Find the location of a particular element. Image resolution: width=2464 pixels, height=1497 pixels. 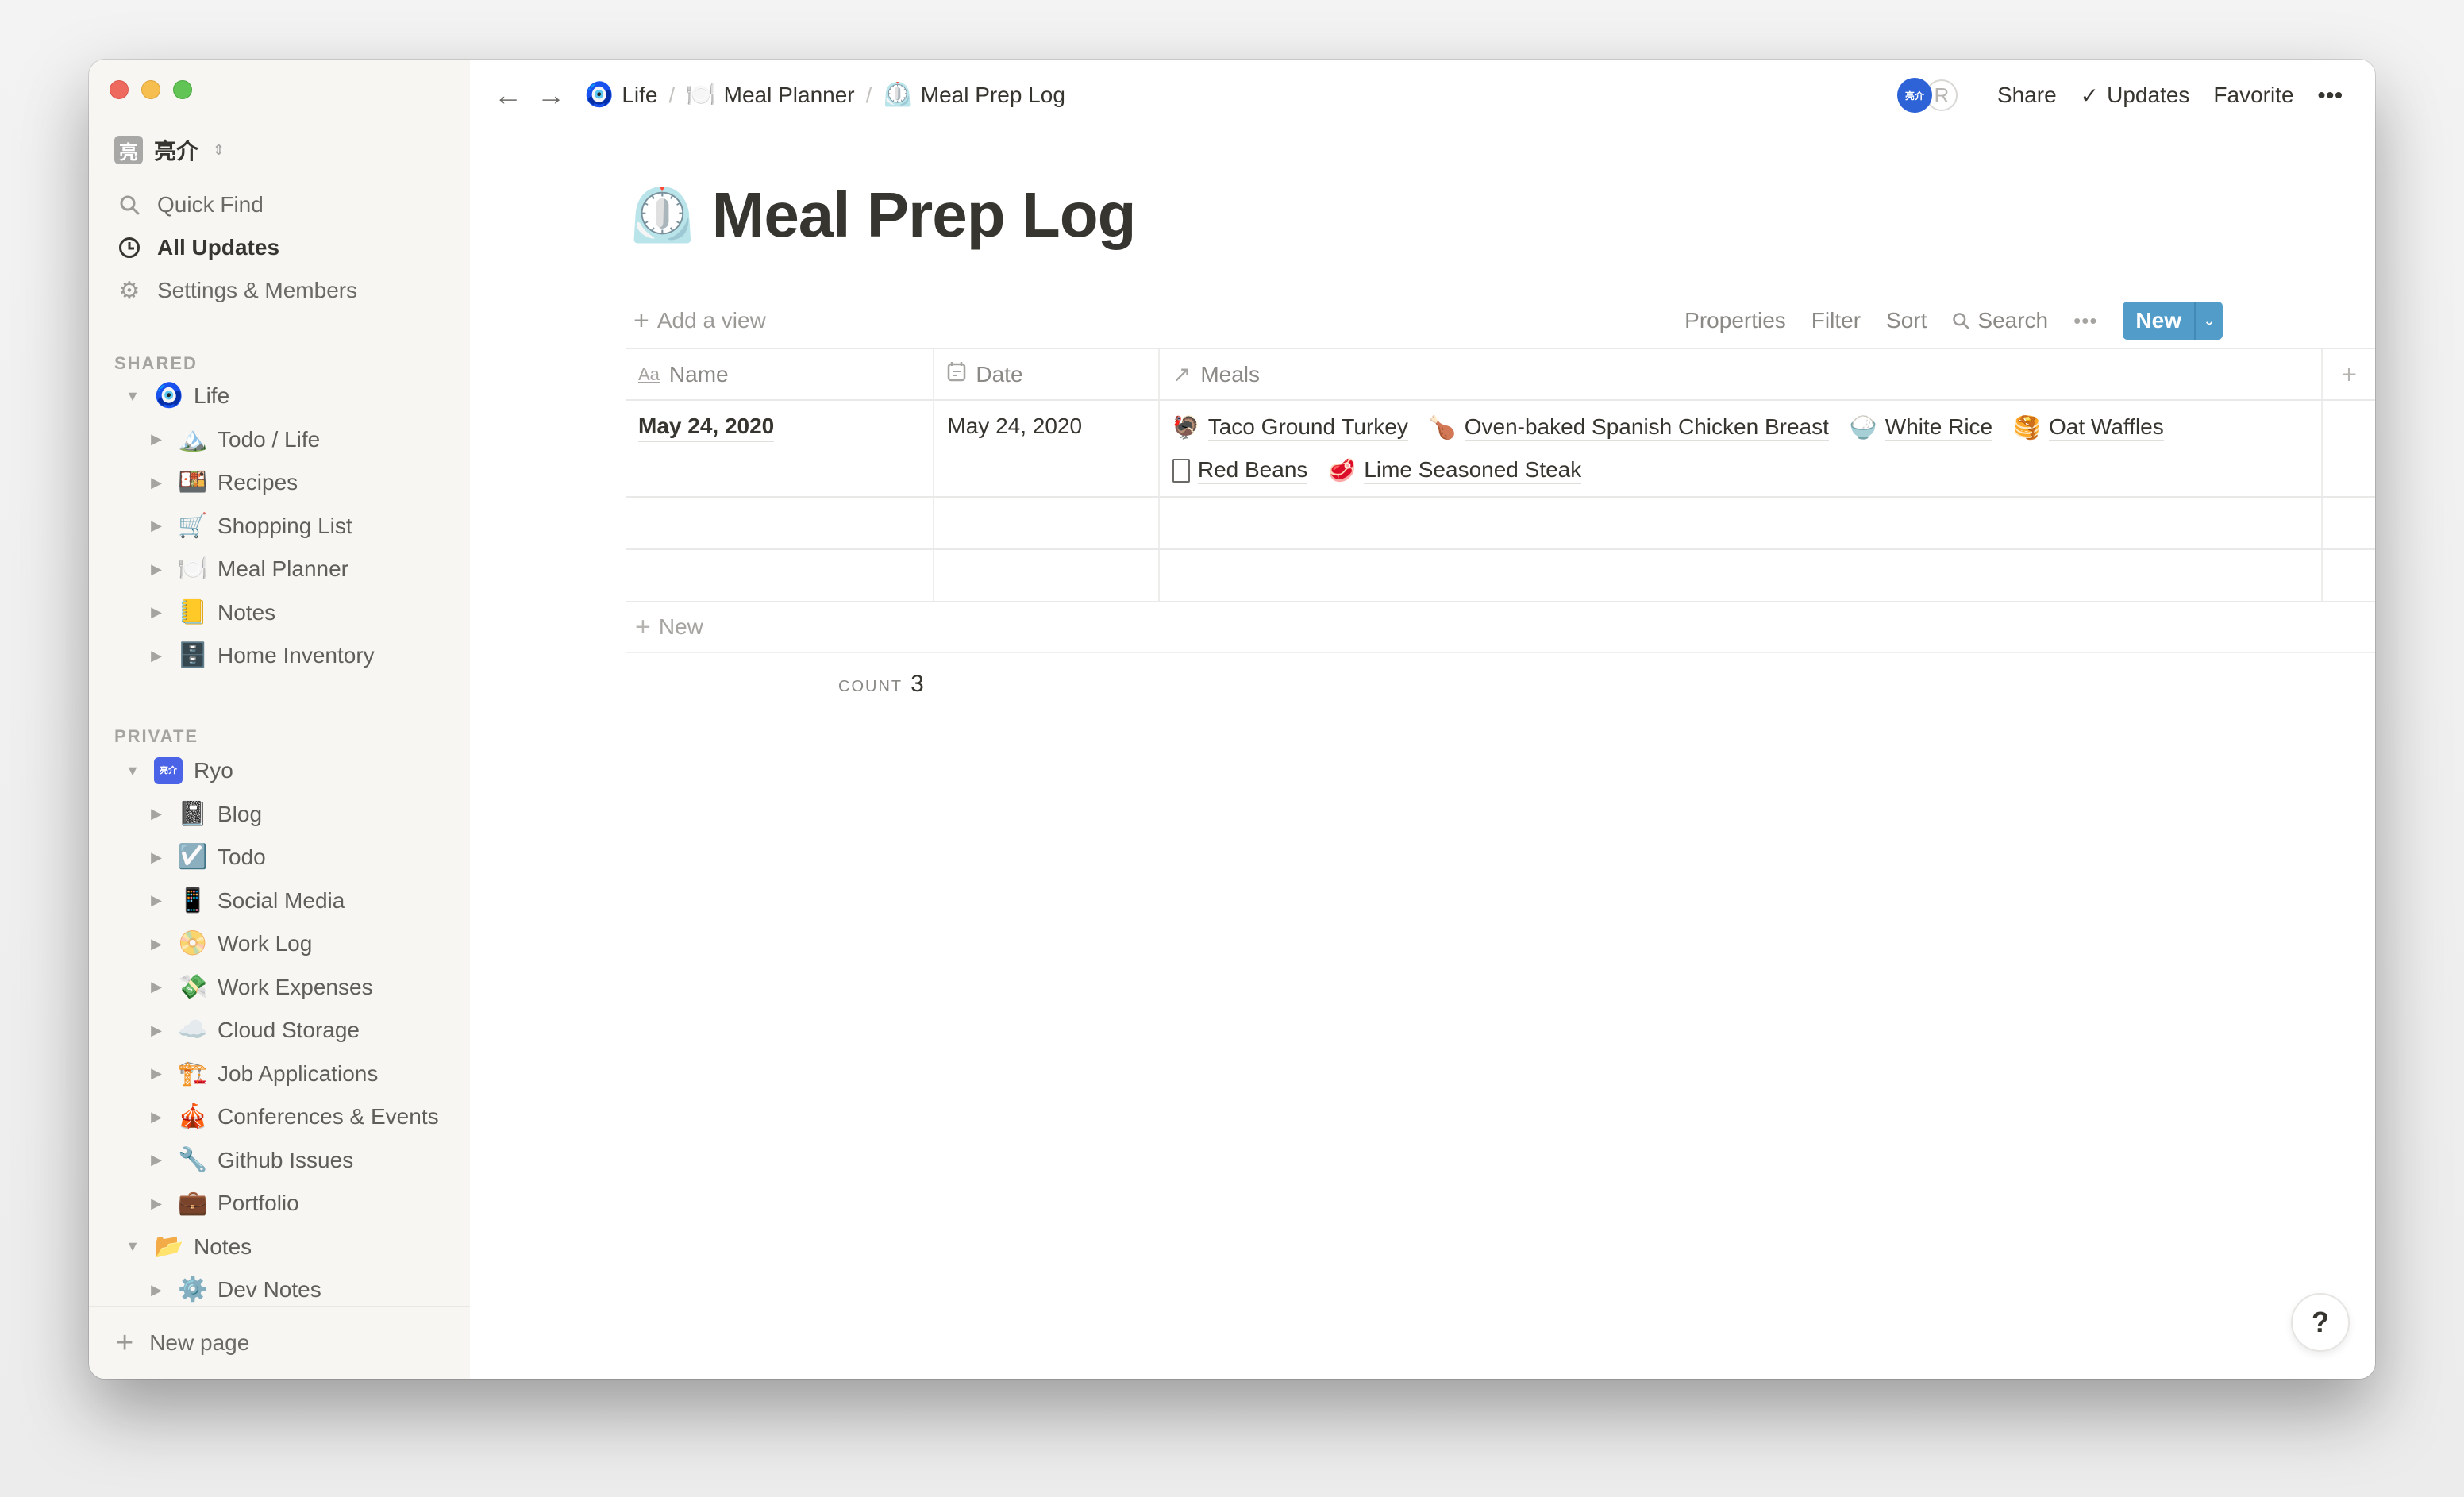

sidebar-item-shopping-list: ▶ 🛒 Shopping List is located at coordinates (279, 526).